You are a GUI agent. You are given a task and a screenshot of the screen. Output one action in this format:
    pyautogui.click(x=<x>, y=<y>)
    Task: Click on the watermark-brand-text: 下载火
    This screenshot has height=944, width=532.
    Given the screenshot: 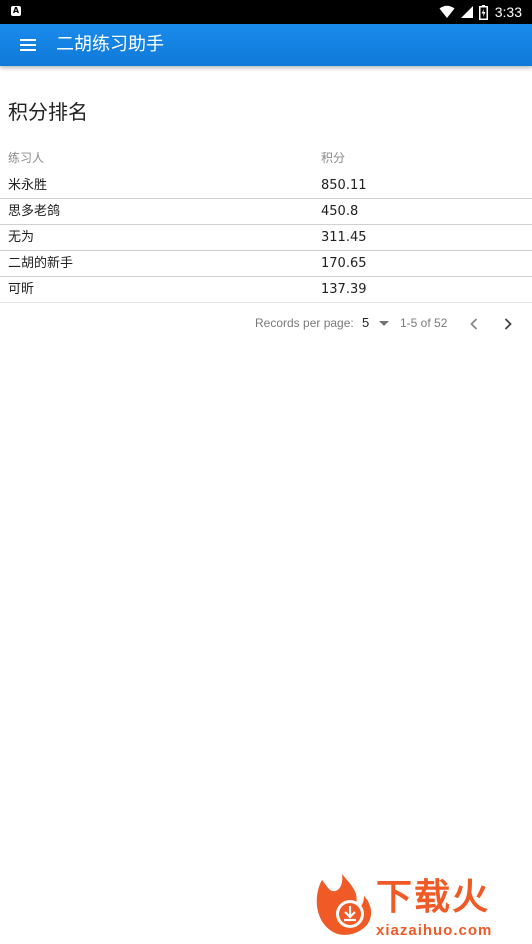 What is the action you would take?
    pyautogui.click(x=433, y=897)
    